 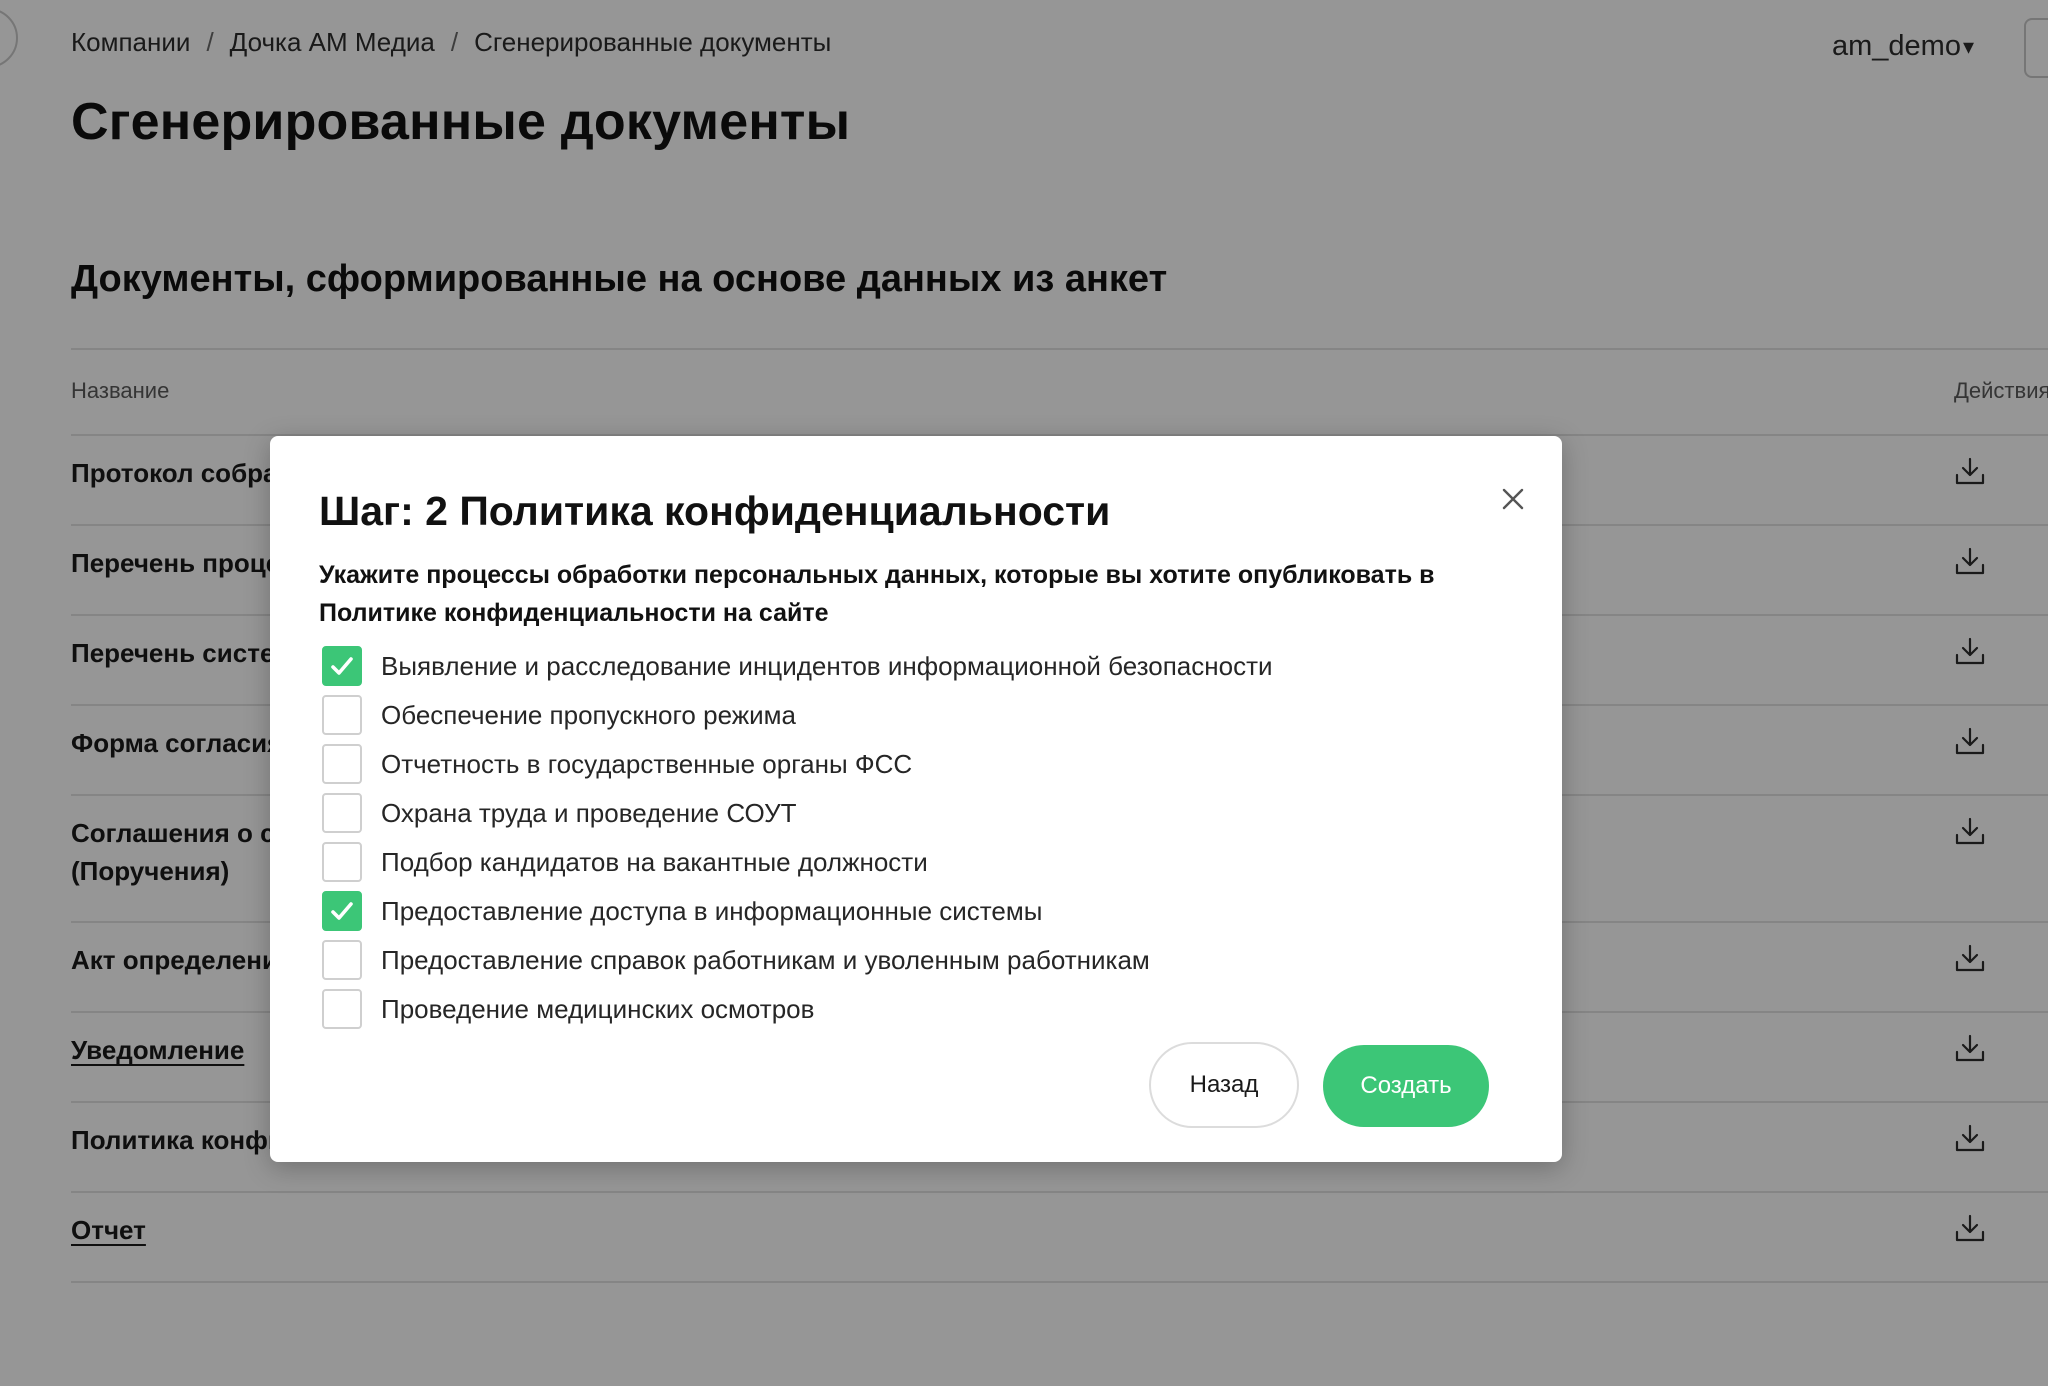 I want to click on process-option: Проведение медицинских осмотров, so click(x=568, y=1009).